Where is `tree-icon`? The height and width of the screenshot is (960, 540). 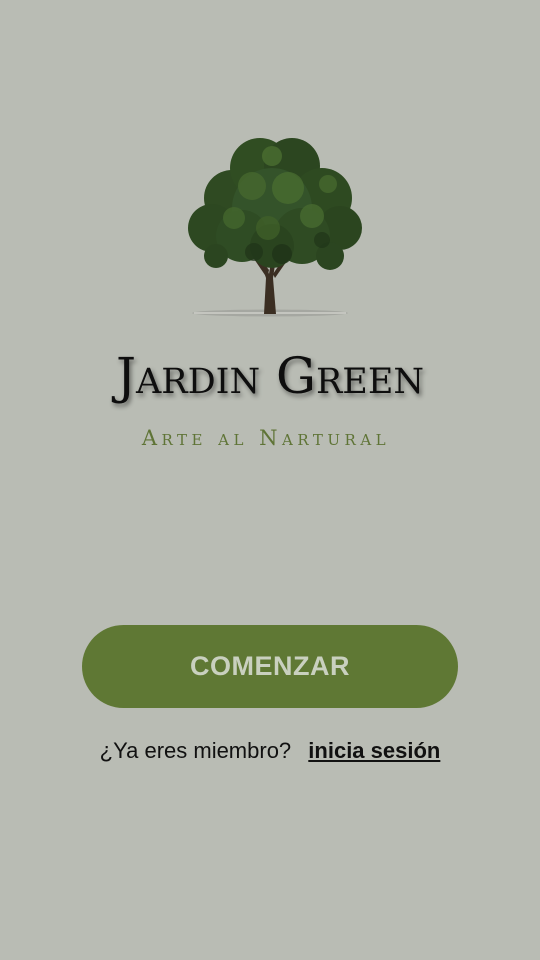
tree-icon is located at coordinates (275, 227).